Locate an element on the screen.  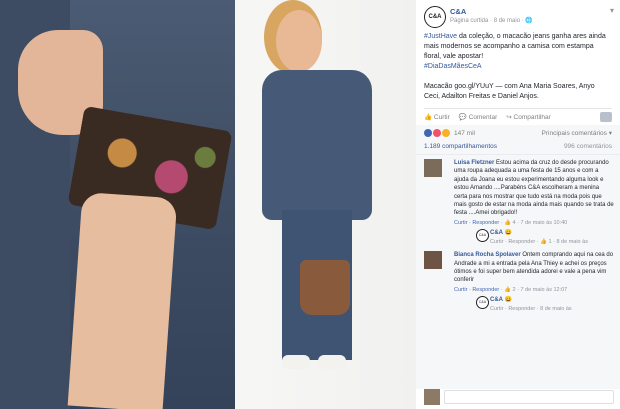
reply-time: · 8 de maio às is located at coordinates (553, 309).